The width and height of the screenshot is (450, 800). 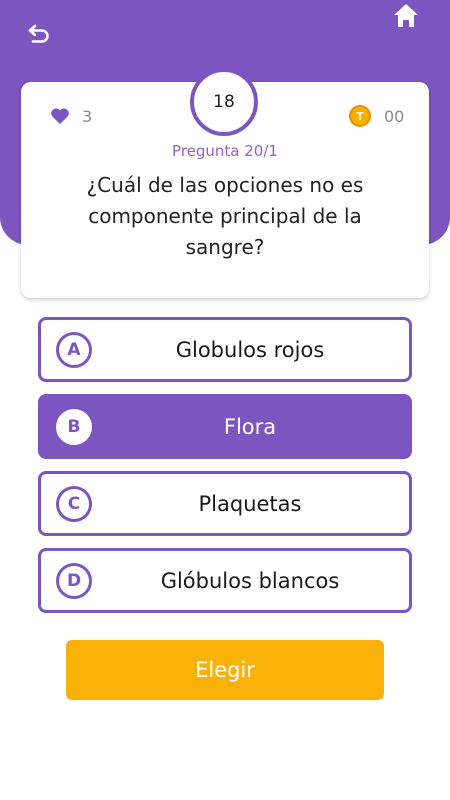 I want to click on option-b-letter: B, so click(x=74, y=427).